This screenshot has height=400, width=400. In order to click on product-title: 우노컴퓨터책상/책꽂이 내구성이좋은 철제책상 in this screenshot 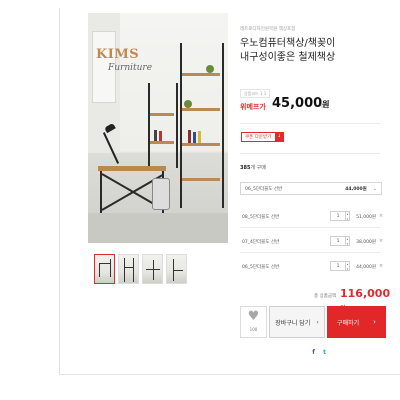, I will do `click(315, 51)`.